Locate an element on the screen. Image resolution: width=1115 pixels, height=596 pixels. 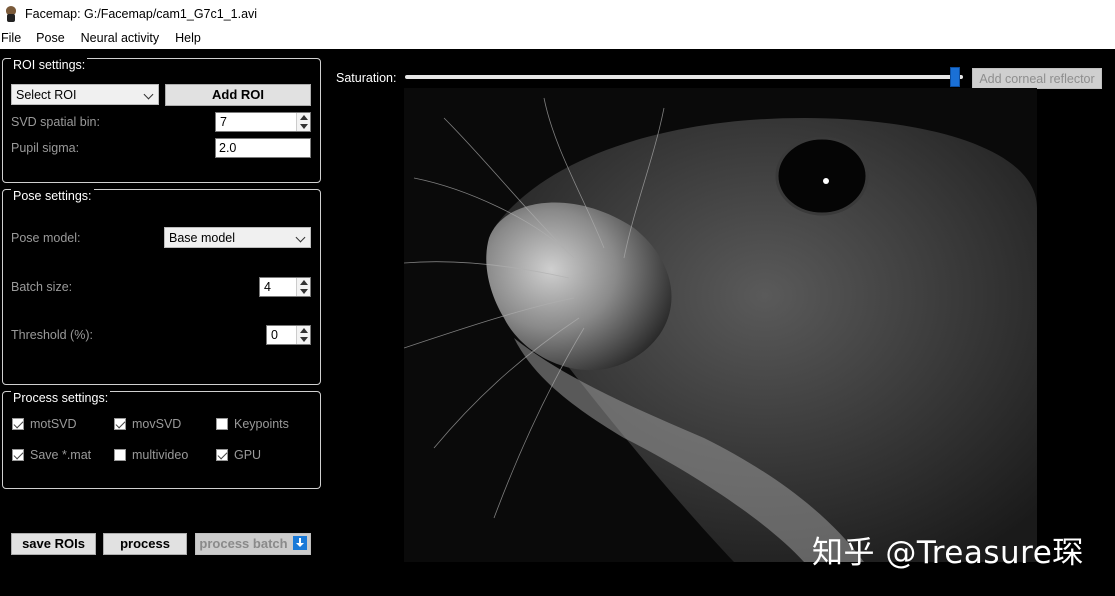
pupil-sigma-input: 2.0 is located at coordinates (263, 148).